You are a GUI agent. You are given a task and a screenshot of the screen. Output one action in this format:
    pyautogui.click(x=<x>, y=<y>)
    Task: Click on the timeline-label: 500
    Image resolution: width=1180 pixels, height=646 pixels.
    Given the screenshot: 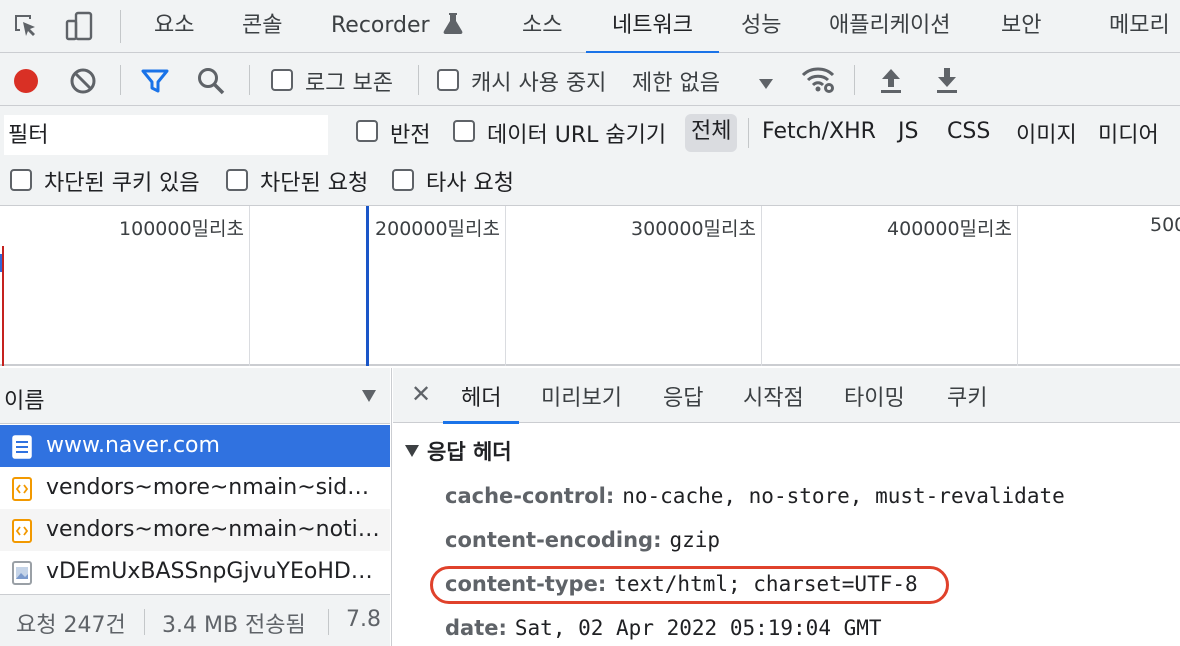 What is the action you would take?
    pyautogui.click(x=1165, y=225)
    